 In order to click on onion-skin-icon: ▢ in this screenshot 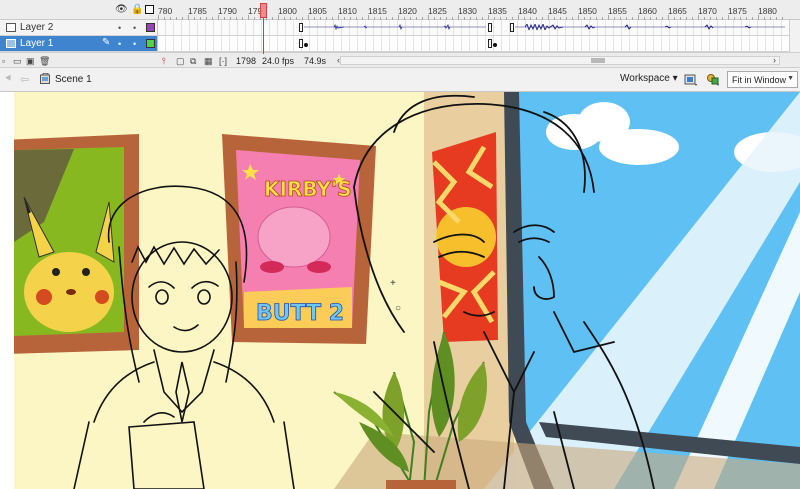, I will do `click(180, 61)`.